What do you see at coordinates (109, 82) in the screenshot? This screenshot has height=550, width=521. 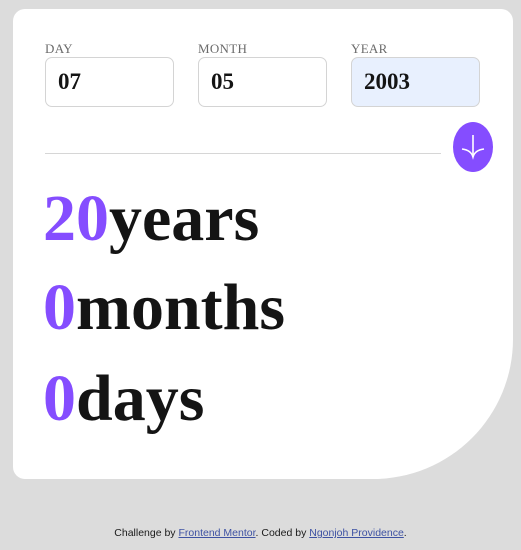 I see `day-input` at bounding box center [109, 82].